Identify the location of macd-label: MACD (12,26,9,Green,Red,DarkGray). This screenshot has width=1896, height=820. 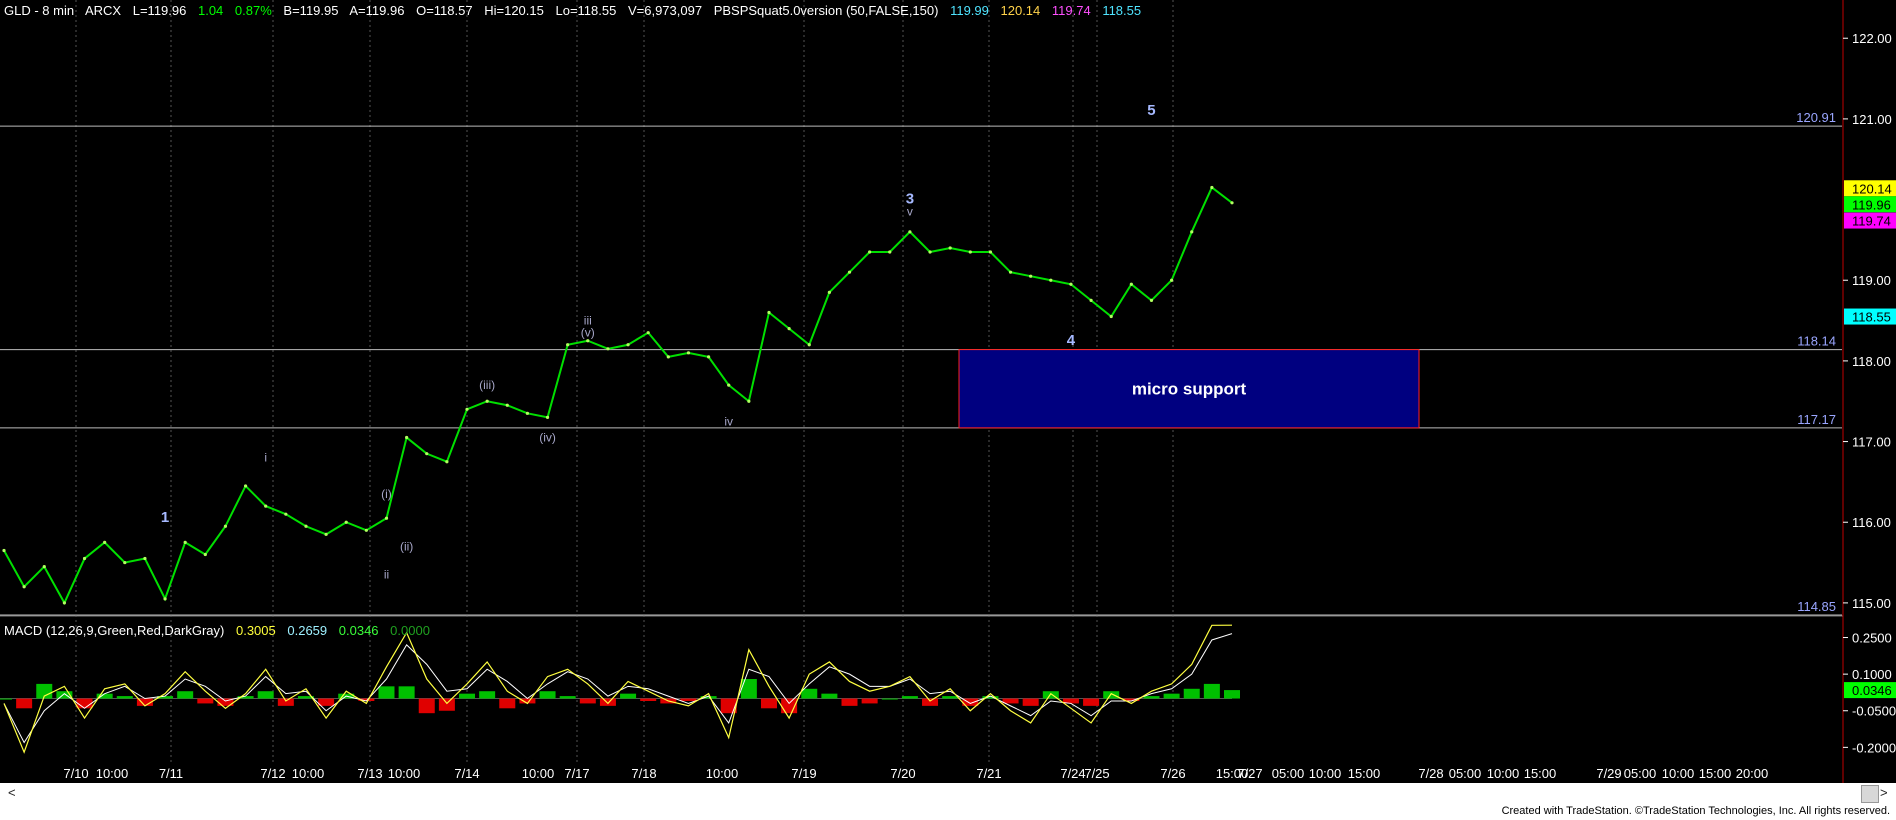
(114, 630).